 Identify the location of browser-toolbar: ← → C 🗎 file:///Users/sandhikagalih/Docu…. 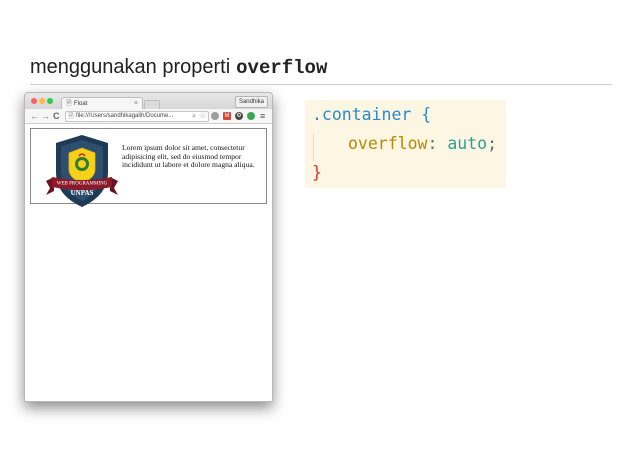
(148, 116).